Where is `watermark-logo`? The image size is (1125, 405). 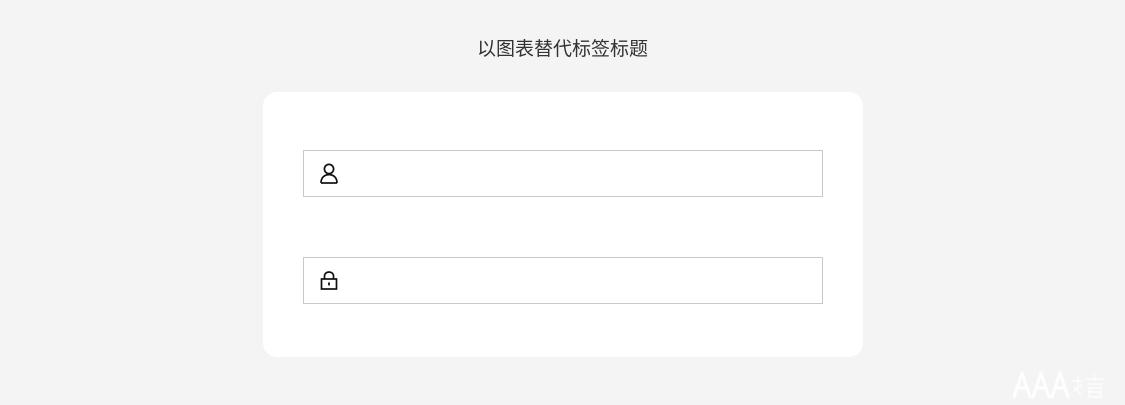
watermark-logo is located at coordinates (1059, 384).